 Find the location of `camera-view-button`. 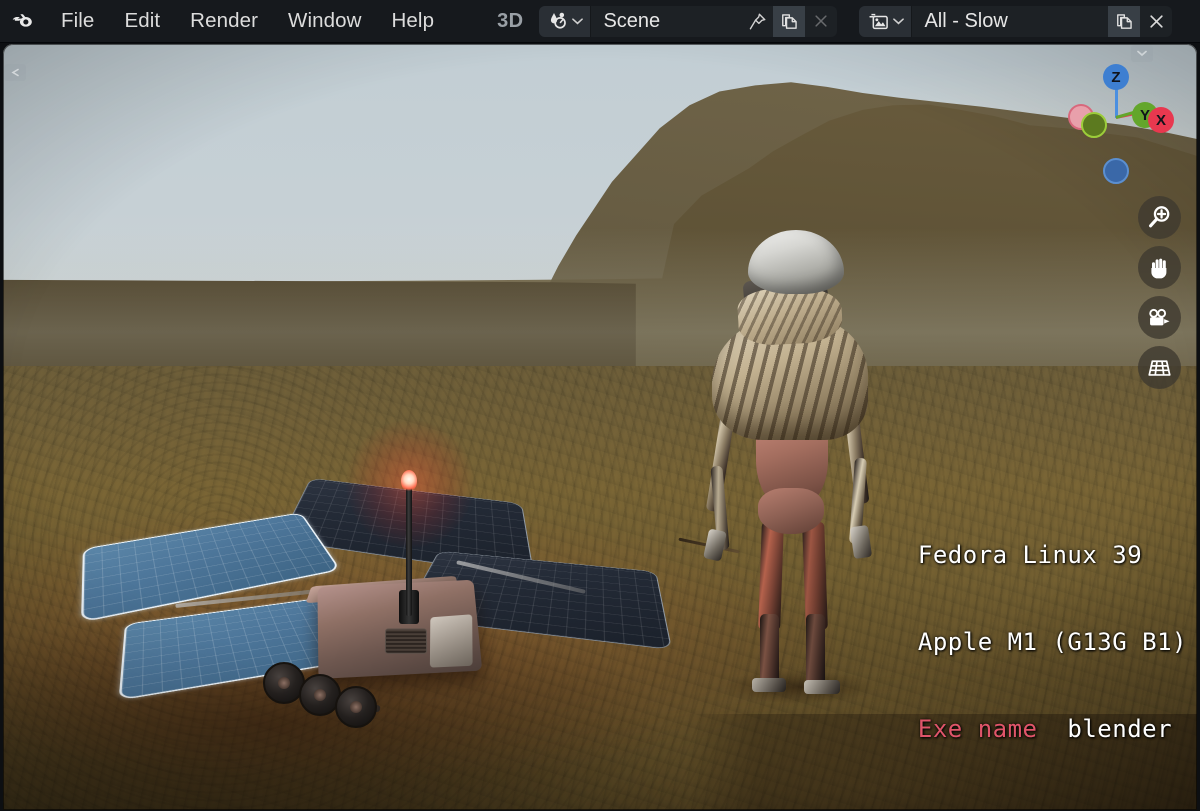

camera-view-button is located at coordinates (1159, 317).